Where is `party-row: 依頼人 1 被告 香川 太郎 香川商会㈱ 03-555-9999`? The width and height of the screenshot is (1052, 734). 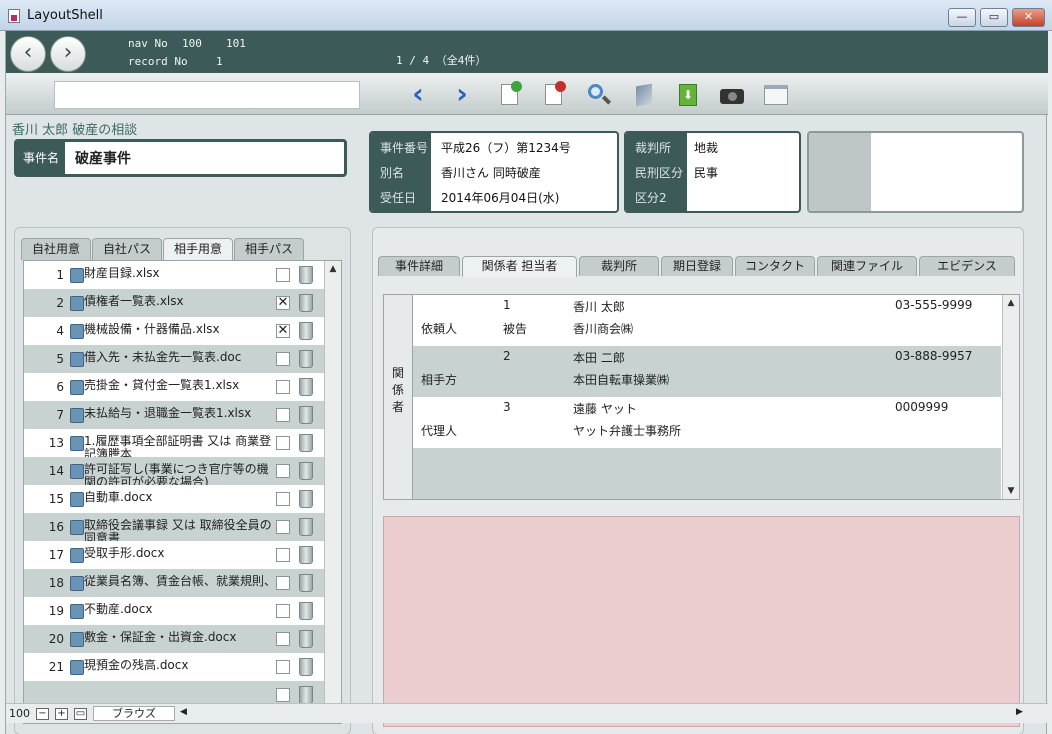
party-row: 依頼人 1 被告 香川 太郎 香川商会㈱ 03-555-9999 is located at coordinates (707, 320).